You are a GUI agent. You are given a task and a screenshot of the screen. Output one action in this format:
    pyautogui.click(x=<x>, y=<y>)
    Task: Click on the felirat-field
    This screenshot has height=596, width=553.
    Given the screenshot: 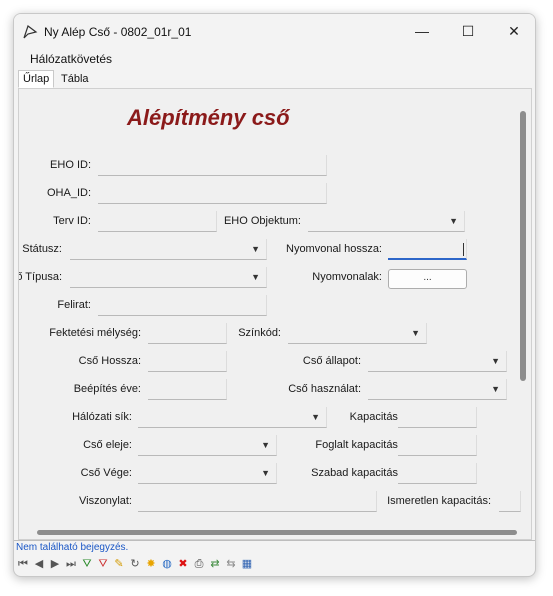 What is the action you would take?
    pyautogui.click(x=182, y=305)
    